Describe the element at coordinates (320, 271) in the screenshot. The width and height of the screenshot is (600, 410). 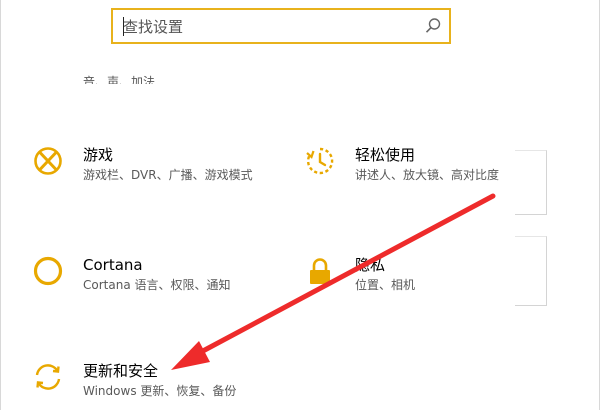
I see `lock-icon` at that location.